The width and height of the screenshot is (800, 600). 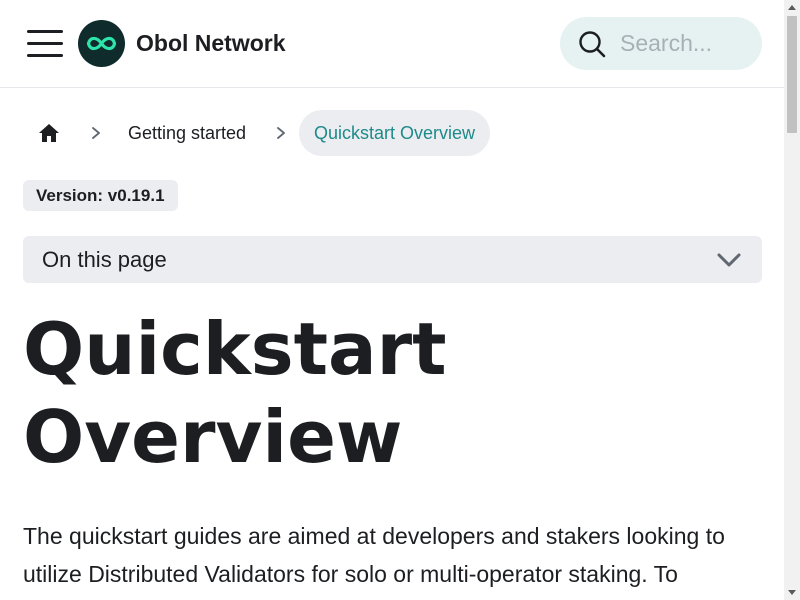 I want to click on chevron-down-icon, so click(x=729, y=260).